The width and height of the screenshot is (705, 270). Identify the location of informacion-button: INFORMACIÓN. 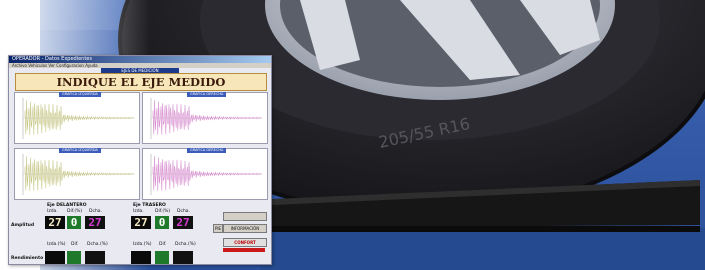
(245, 228).